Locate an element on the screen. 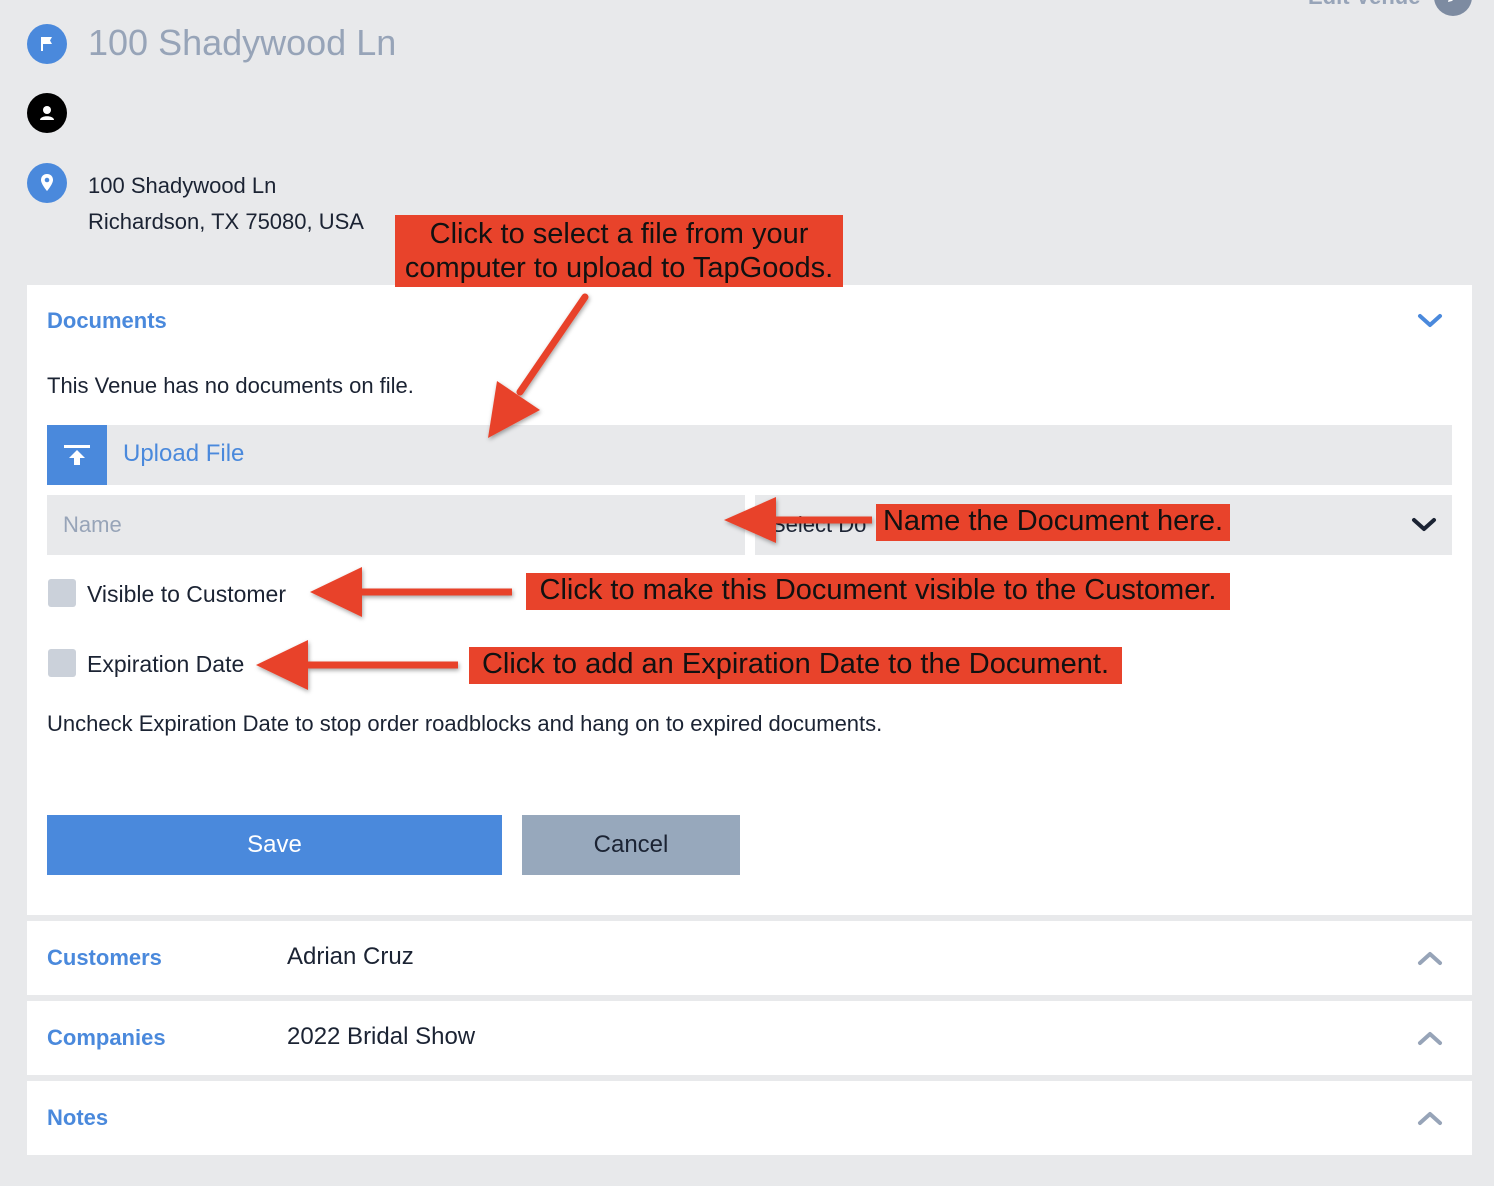  upload-annotation-line-1: Click to select a file from your is located at coordinates (619, 234).